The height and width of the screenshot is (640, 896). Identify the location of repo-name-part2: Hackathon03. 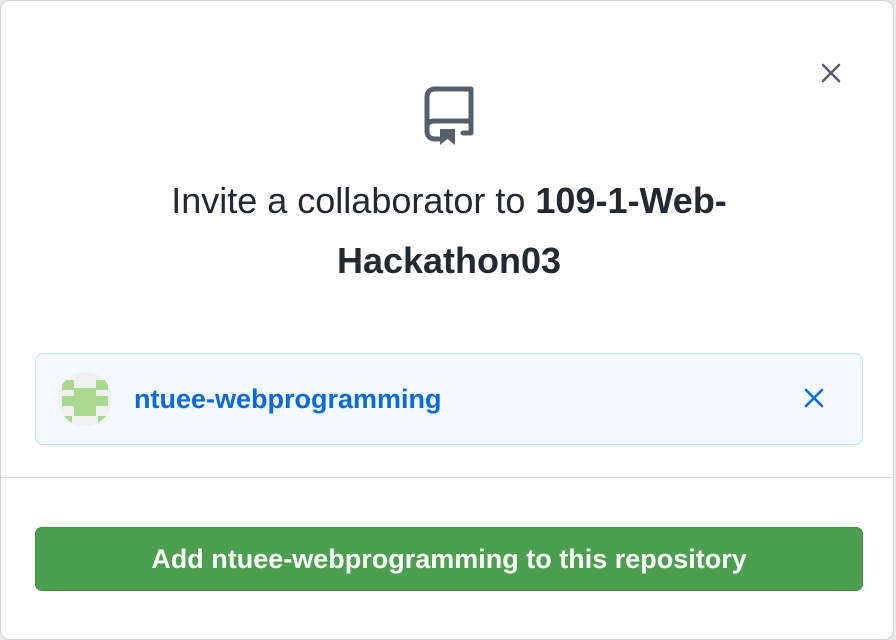
(449, 260).